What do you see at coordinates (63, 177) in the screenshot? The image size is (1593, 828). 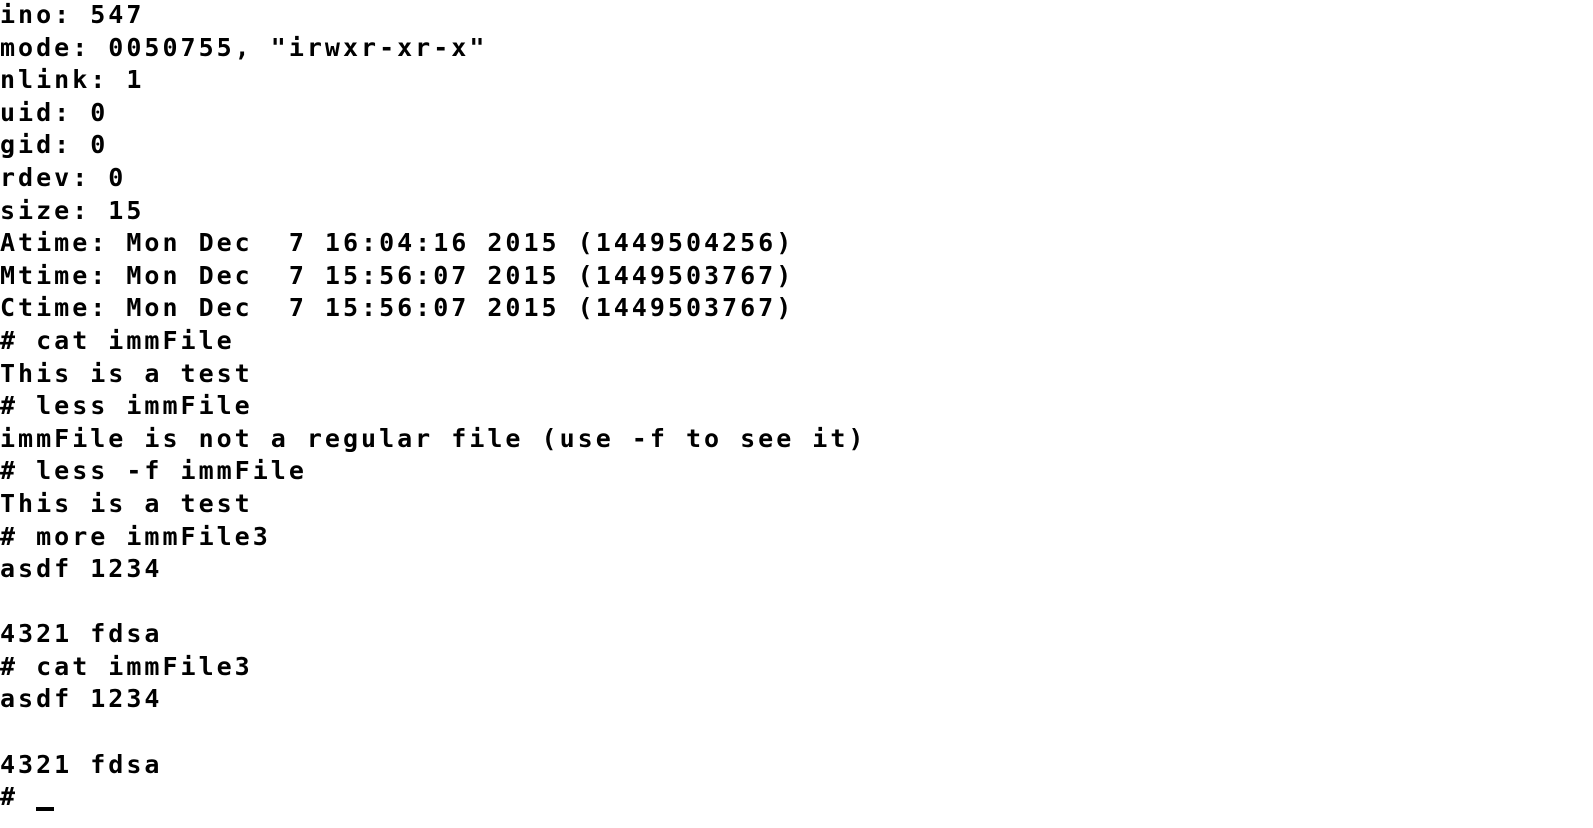 I see `terminal-line: rdev: 0` at bounding box center [63, 177].